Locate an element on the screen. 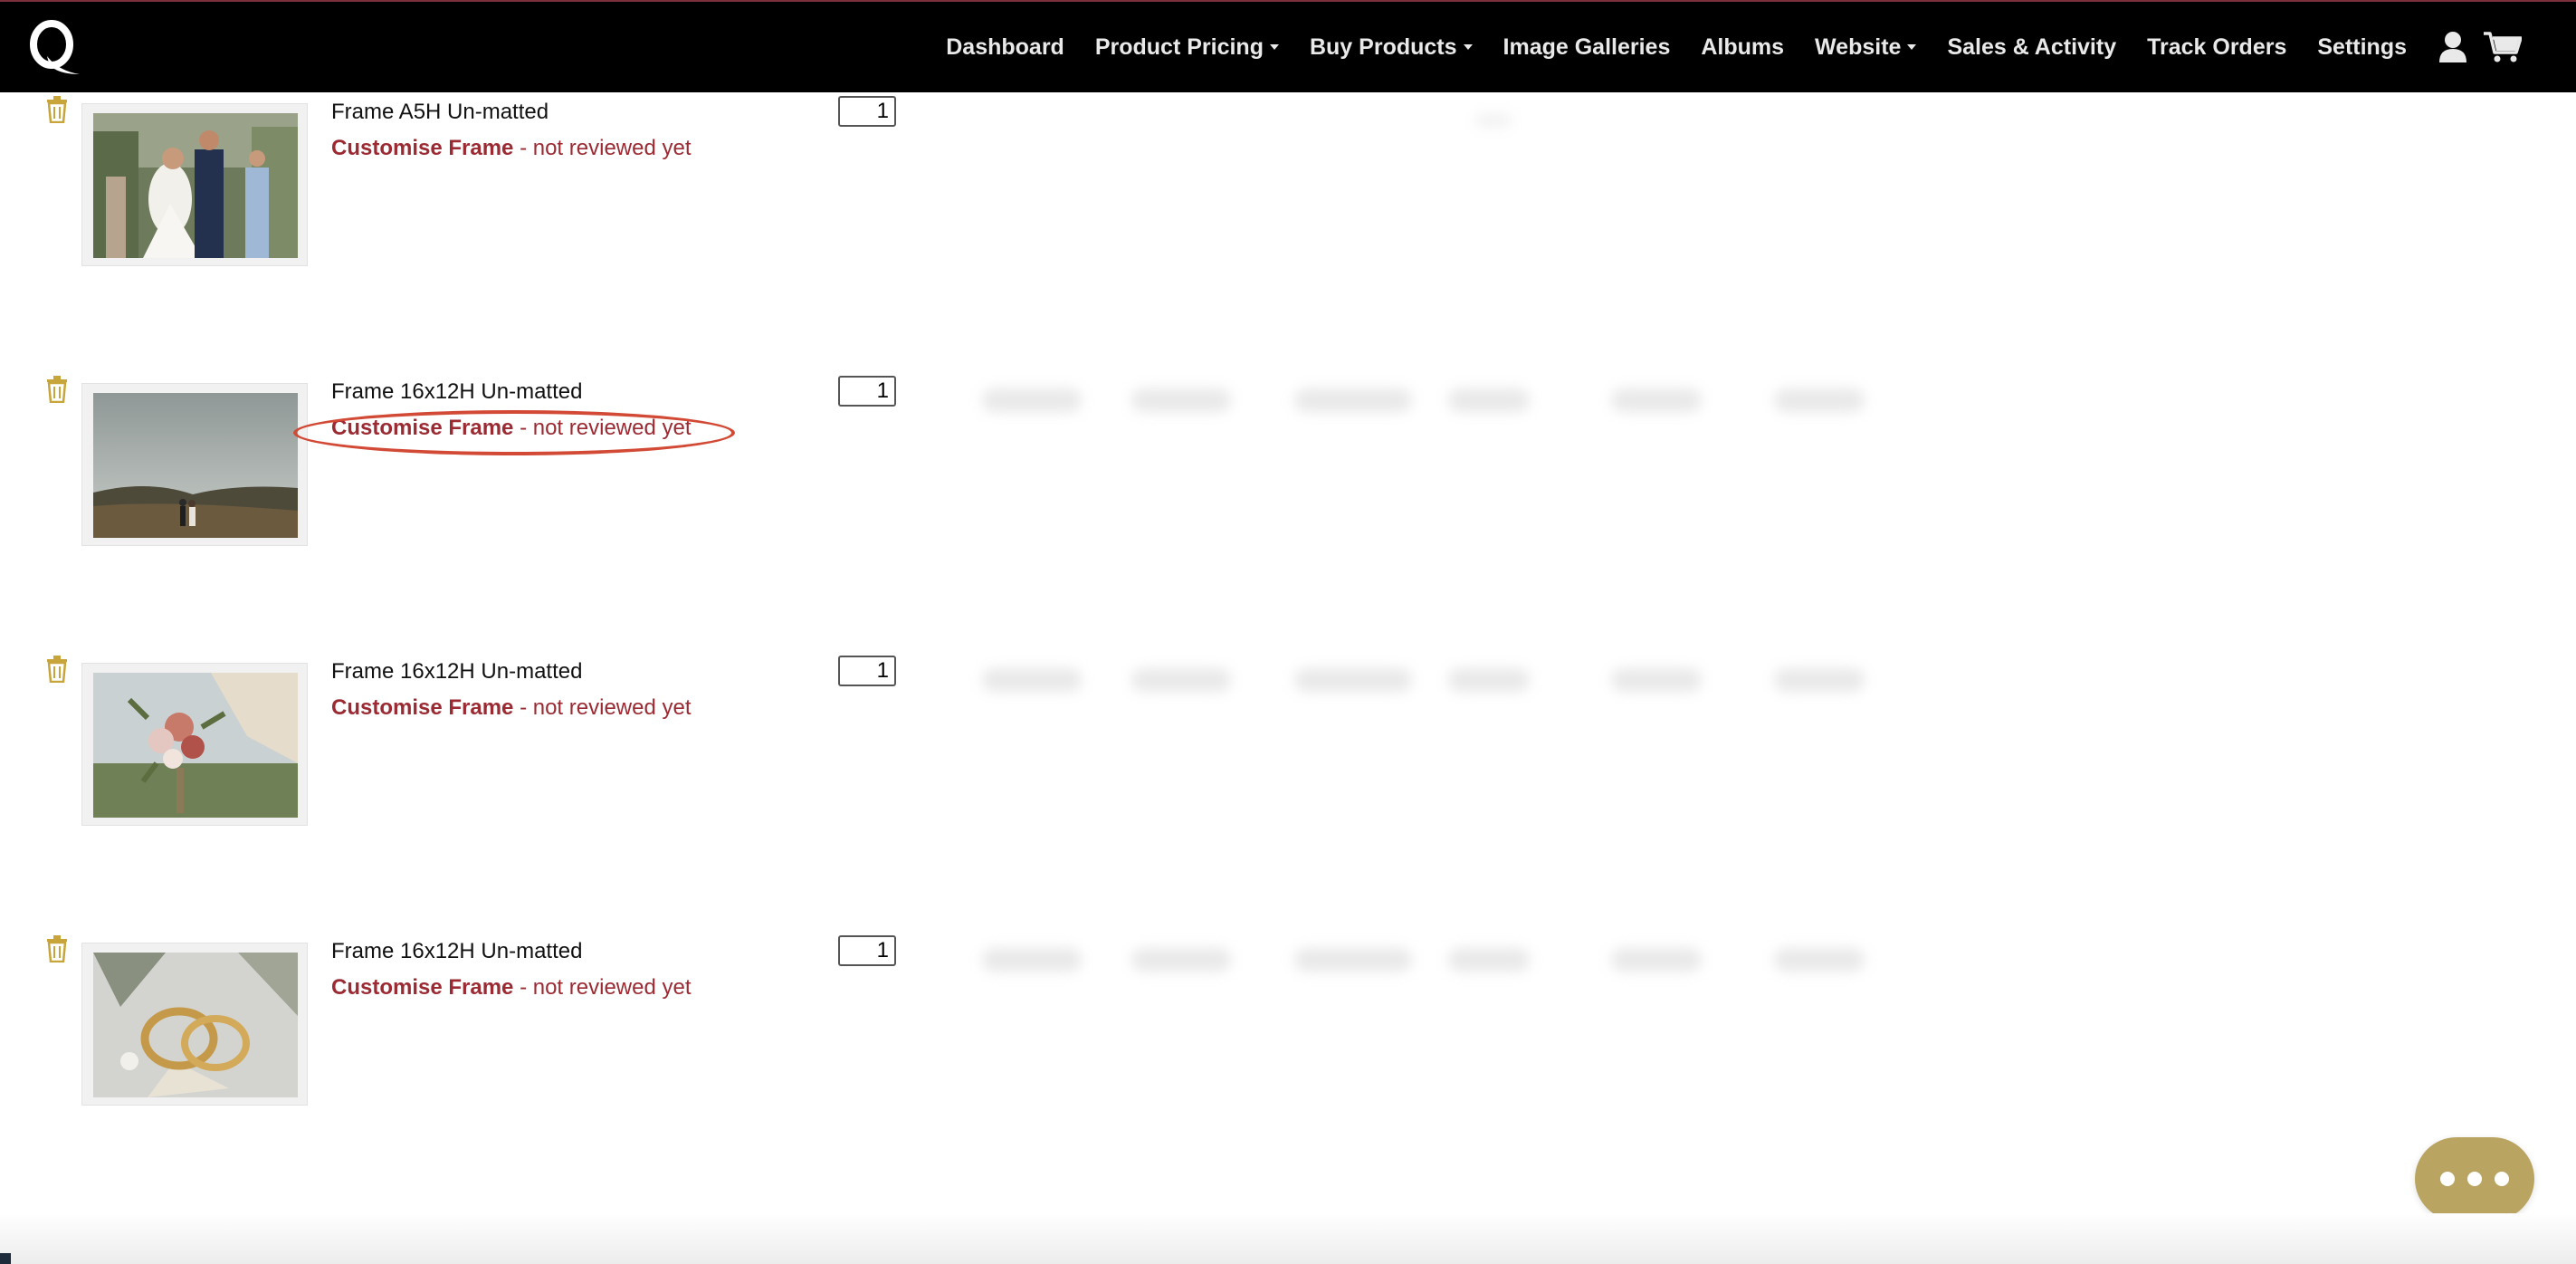  bridal-bouquet-image is located at coordinates (195, 745).